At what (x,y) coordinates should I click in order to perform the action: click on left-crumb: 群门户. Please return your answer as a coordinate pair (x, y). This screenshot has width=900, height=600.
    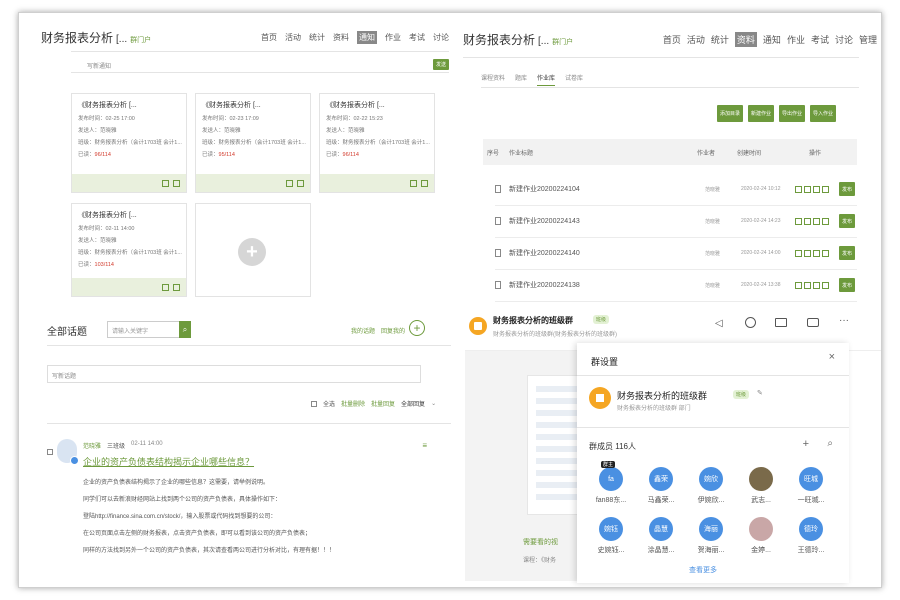
    Looking at the image, I should click on (140, 40).